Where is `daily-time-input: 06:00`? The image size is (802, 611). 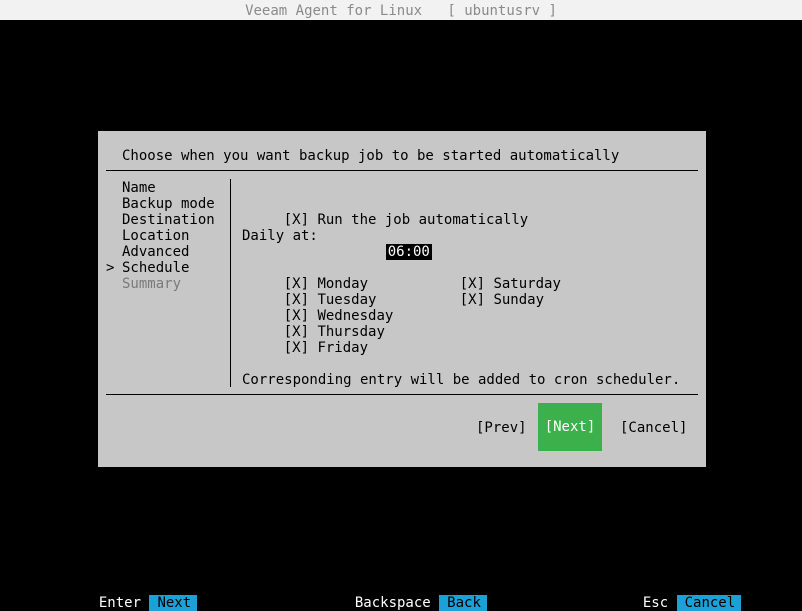
daily-time-input: 06:00 is located at coordinates (392, 244).